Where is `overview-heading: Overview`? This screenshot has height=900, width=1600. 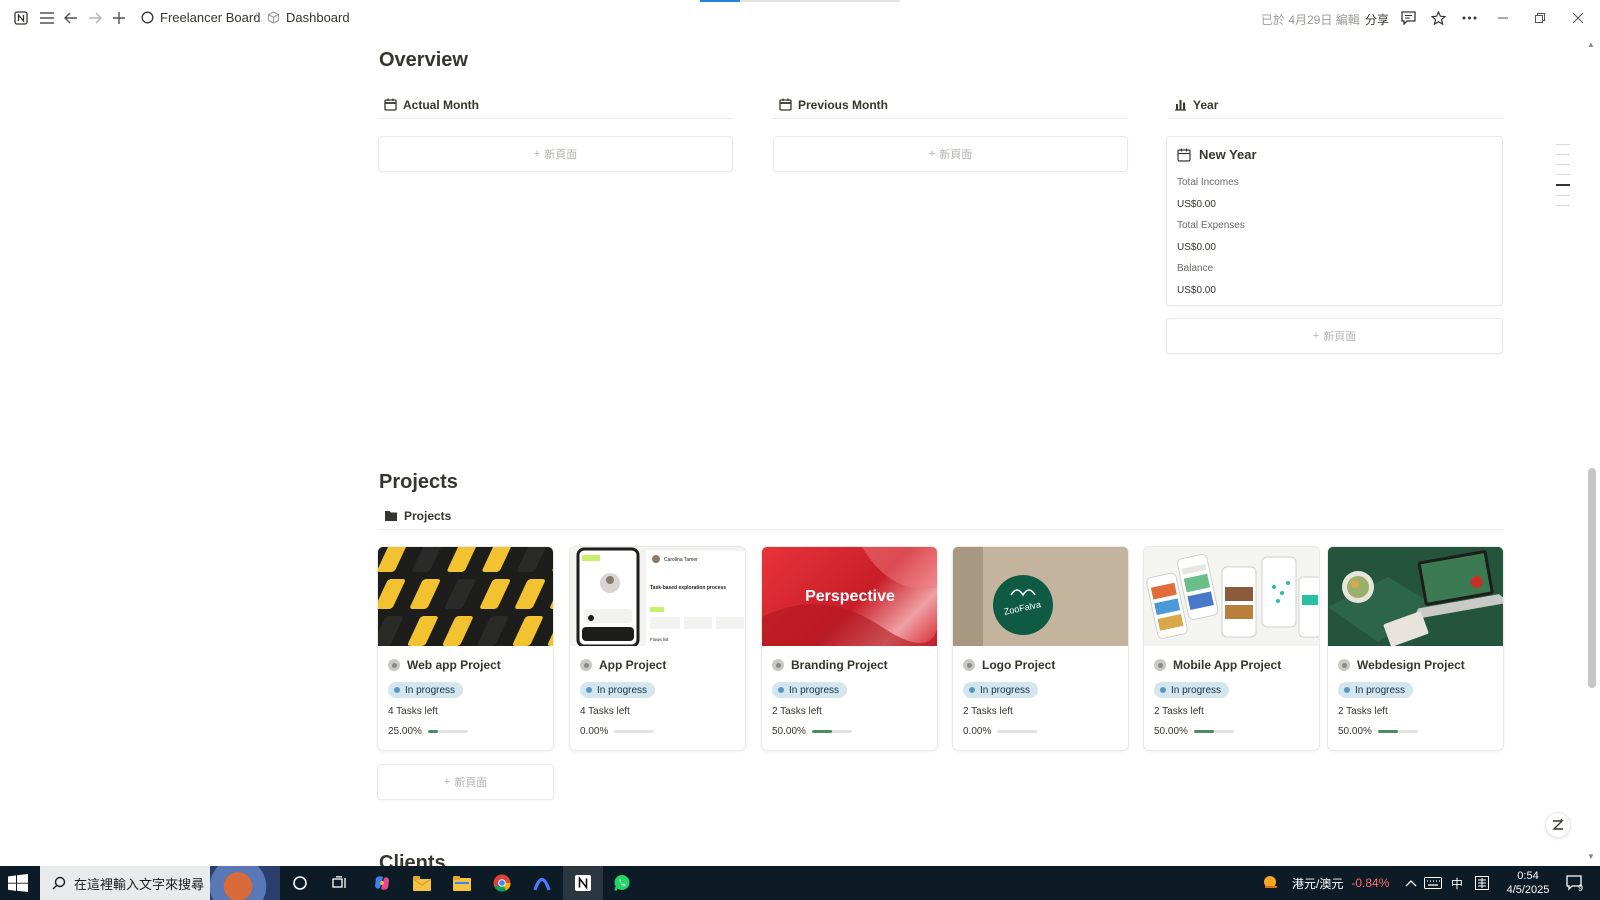 overview-heading: Overview is located at coordinates (423, 60).